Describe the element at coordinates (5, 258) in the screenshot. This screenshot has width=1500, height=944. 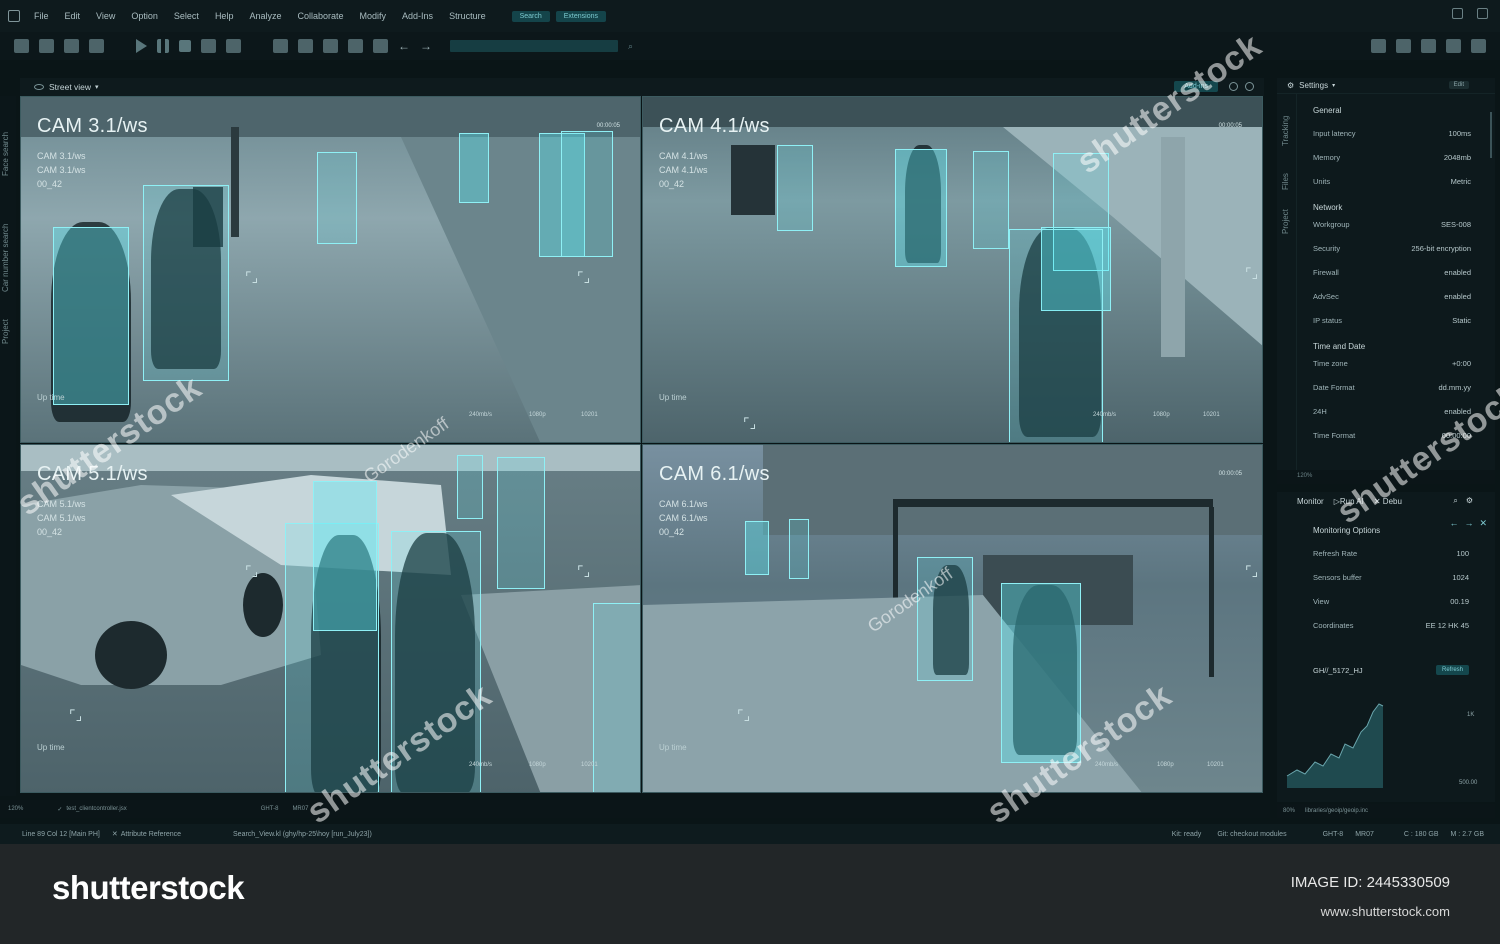
I see `tab-car-number-search: Car number search` at that location.